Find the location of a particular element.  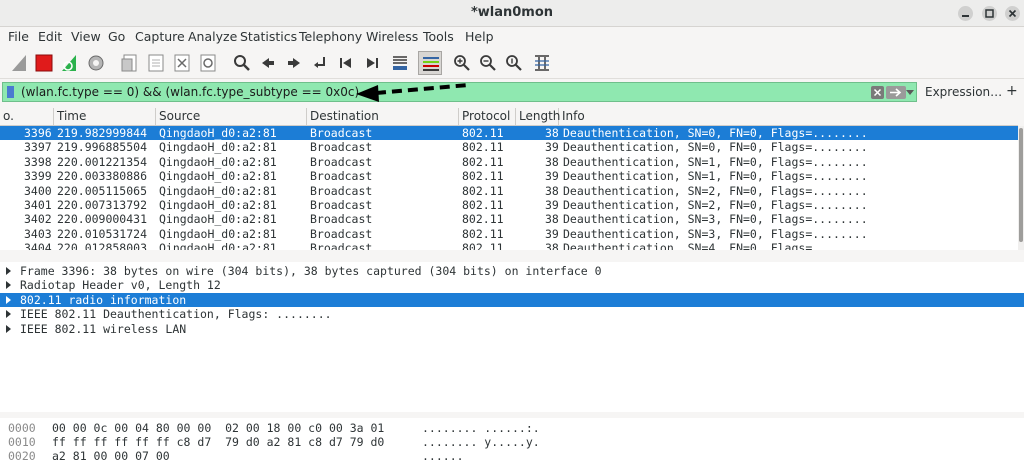

zoom-out-button is located at coordinates (488, 63).